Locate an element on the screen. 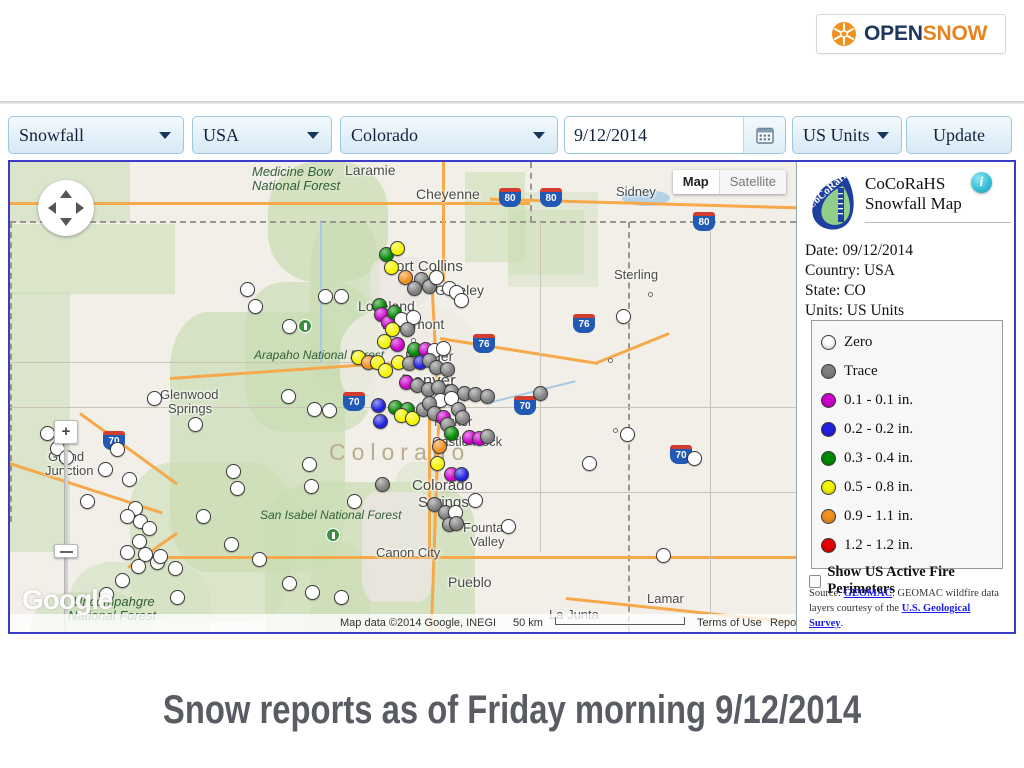 This screenshot has width=1024, height=768. opensnow-logo: OPENSNOW is located at coordinates (911, 34).